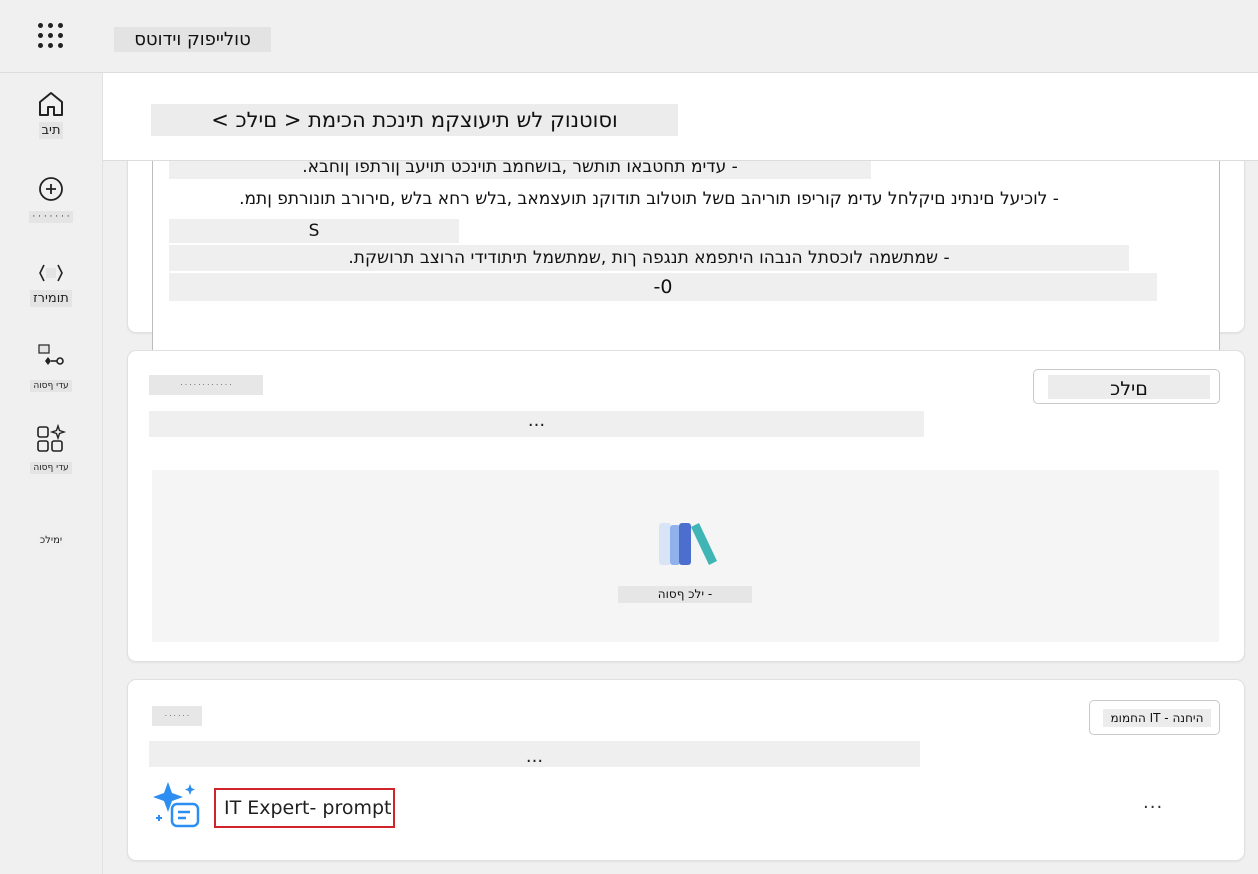 The height and width of the screenshot is (874, 1258). Describe the element at coordinates (51, 354) in the screenshot. I see `tools-icon` at that location.